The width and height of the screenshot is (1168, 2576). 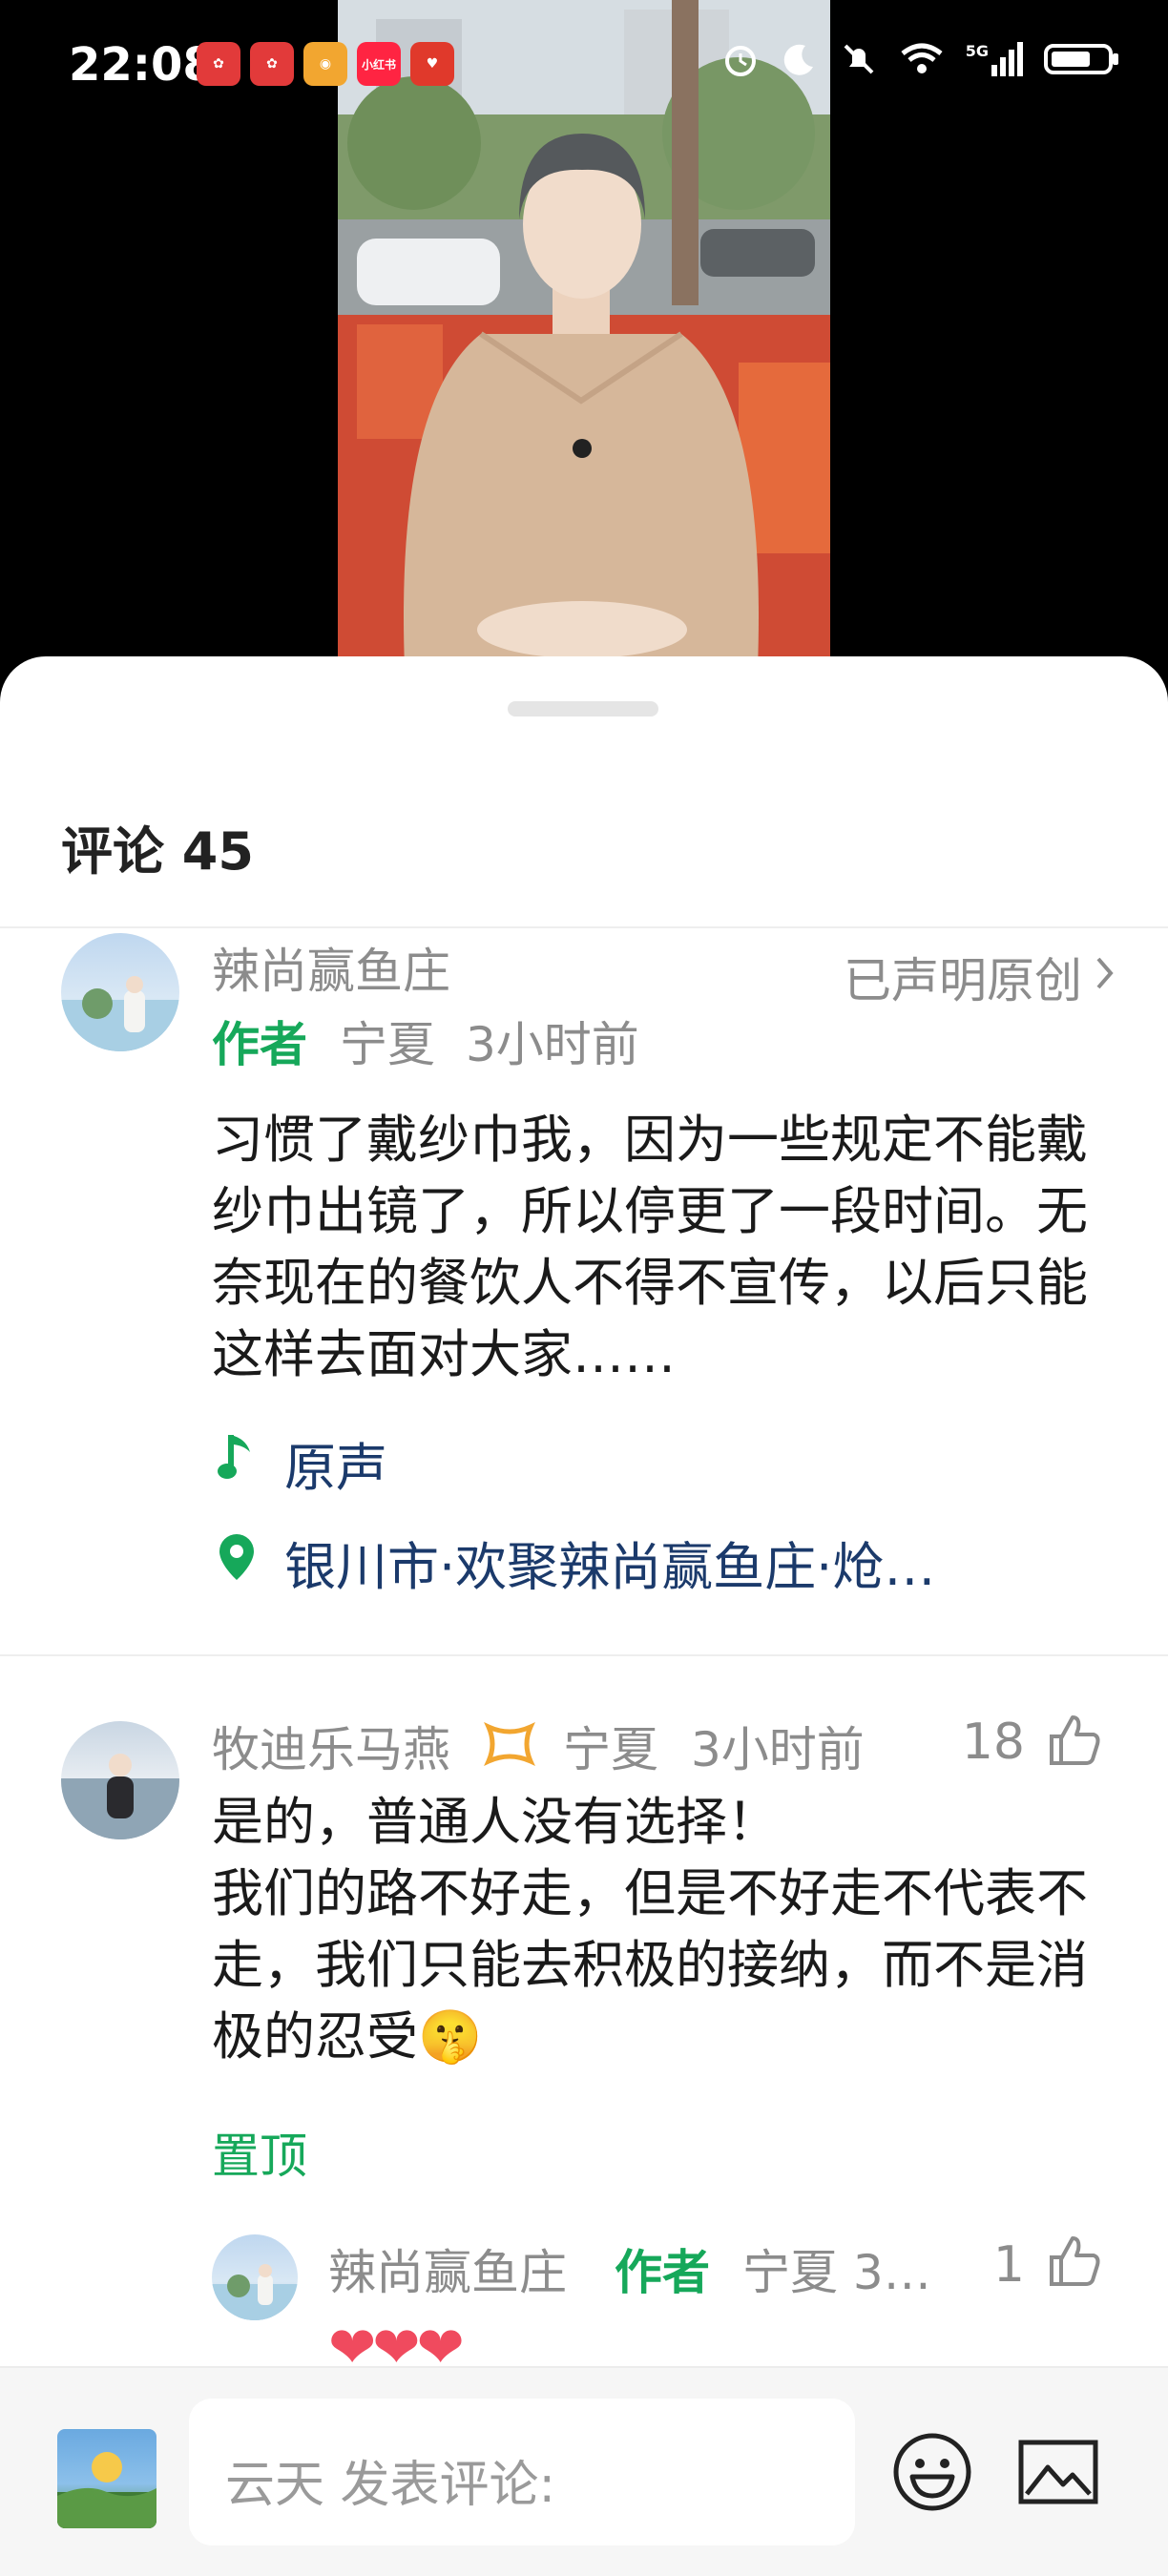 I want to click on battery-icon, so click(x=1081, y=59).